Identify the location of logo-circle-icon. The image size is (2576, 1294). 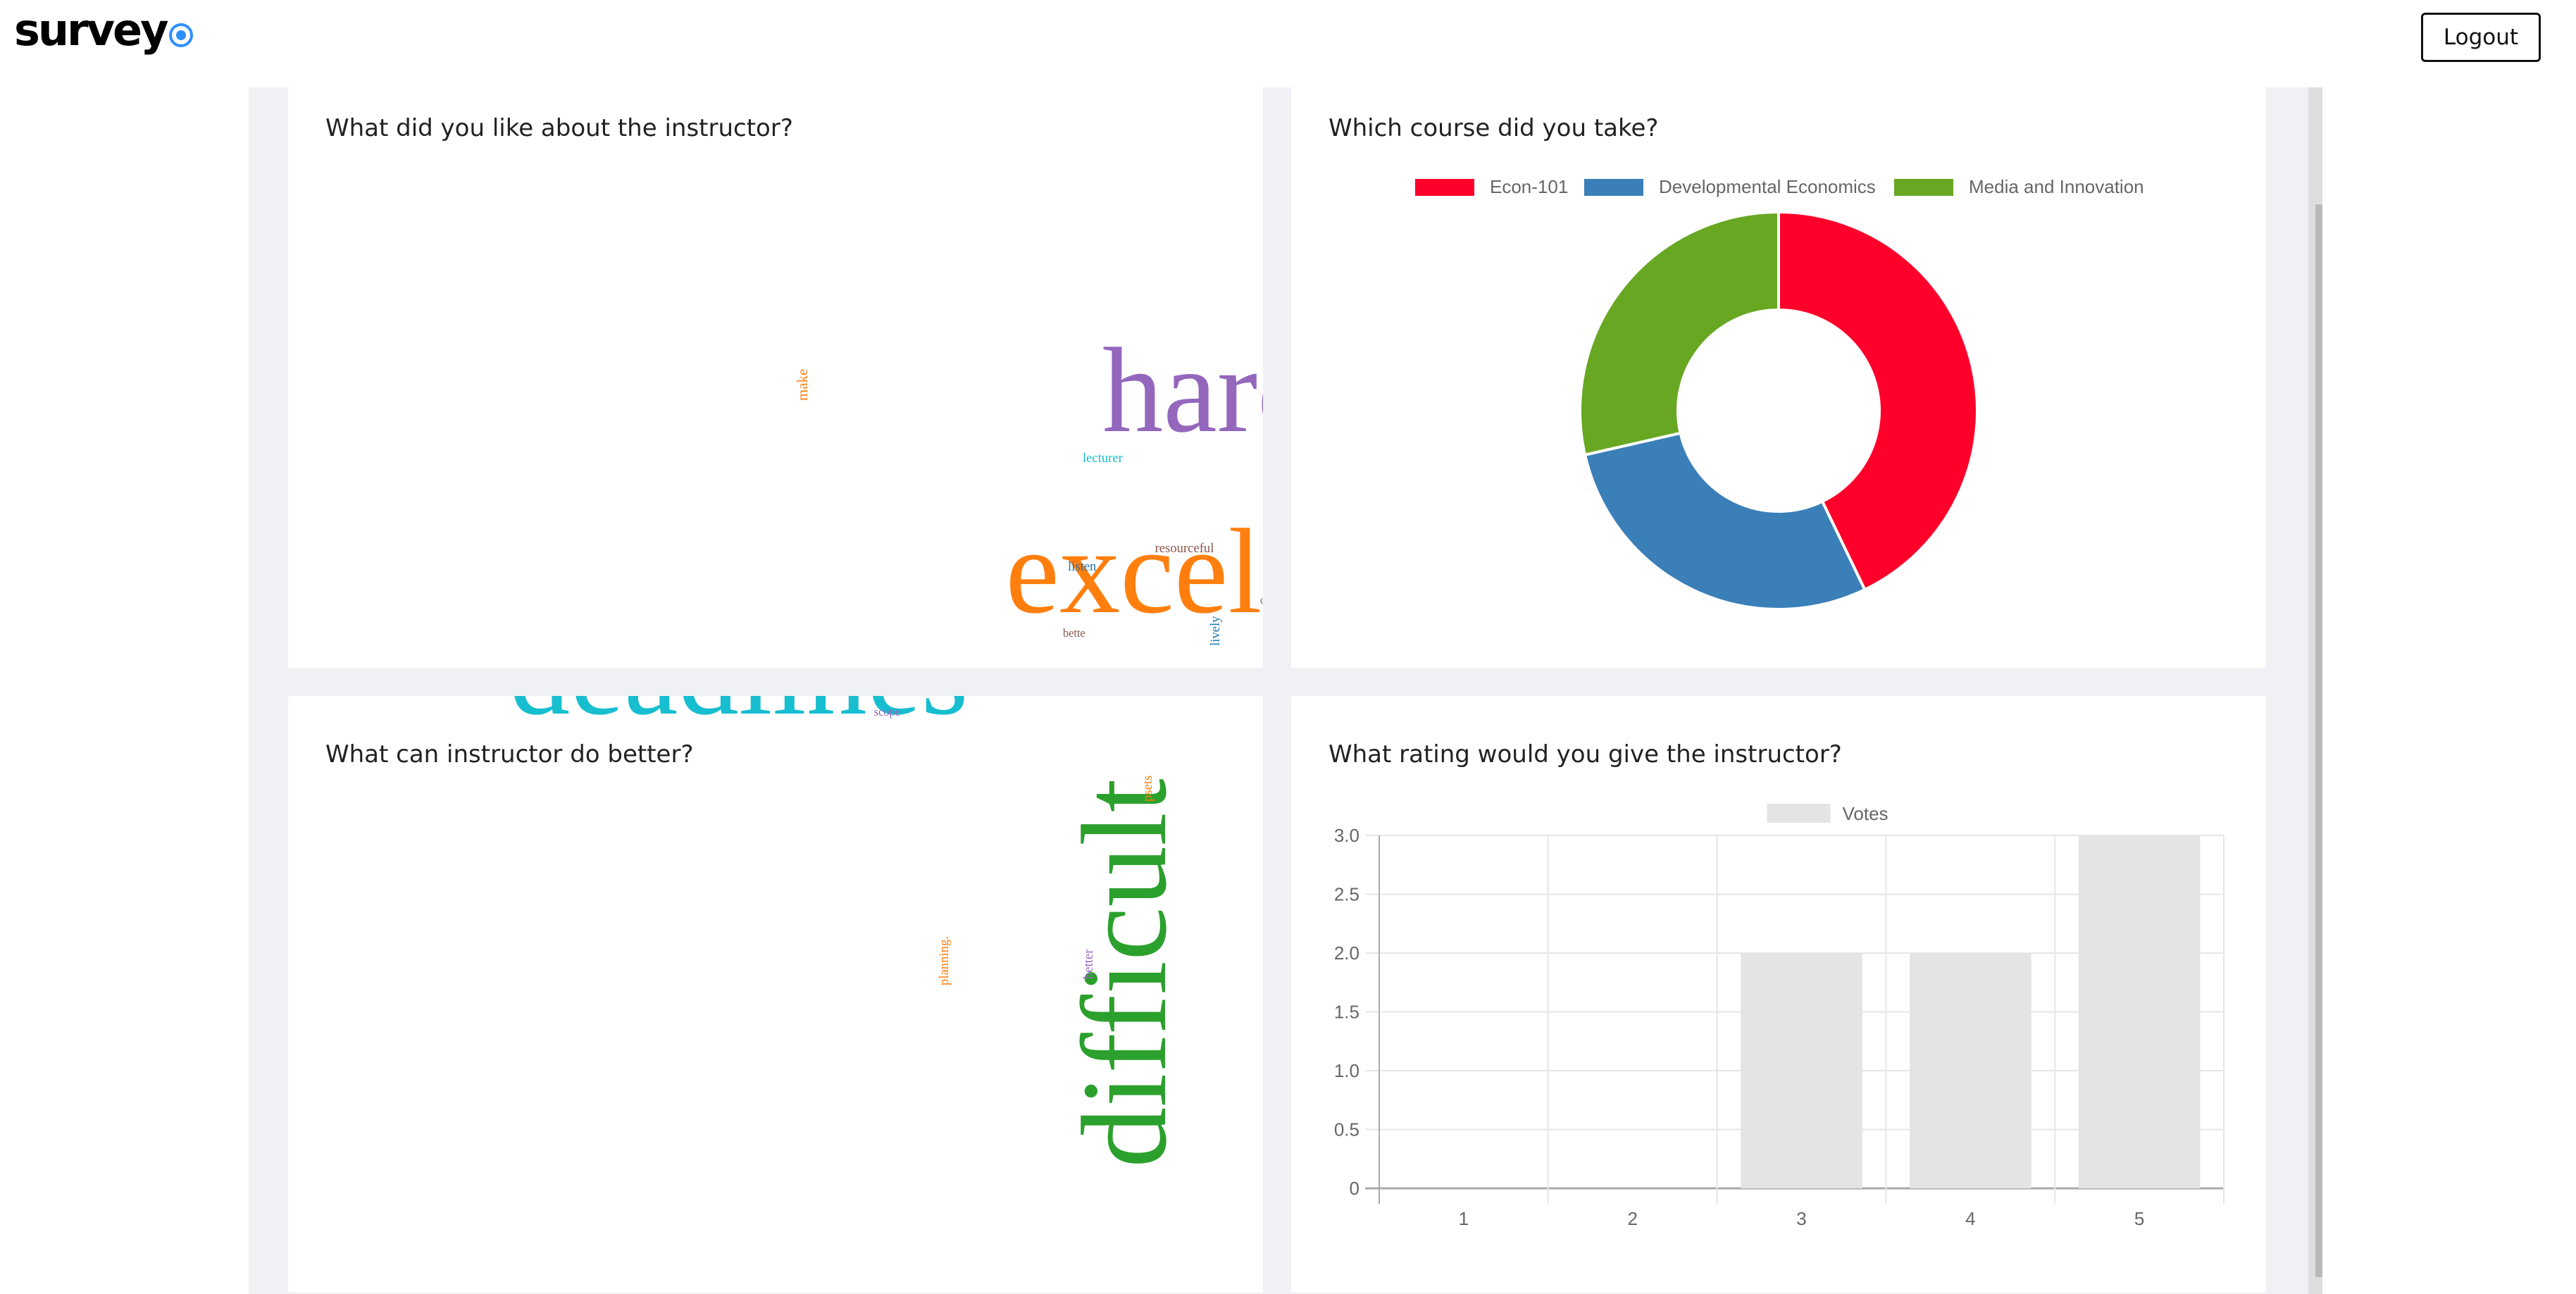
(180, 35).